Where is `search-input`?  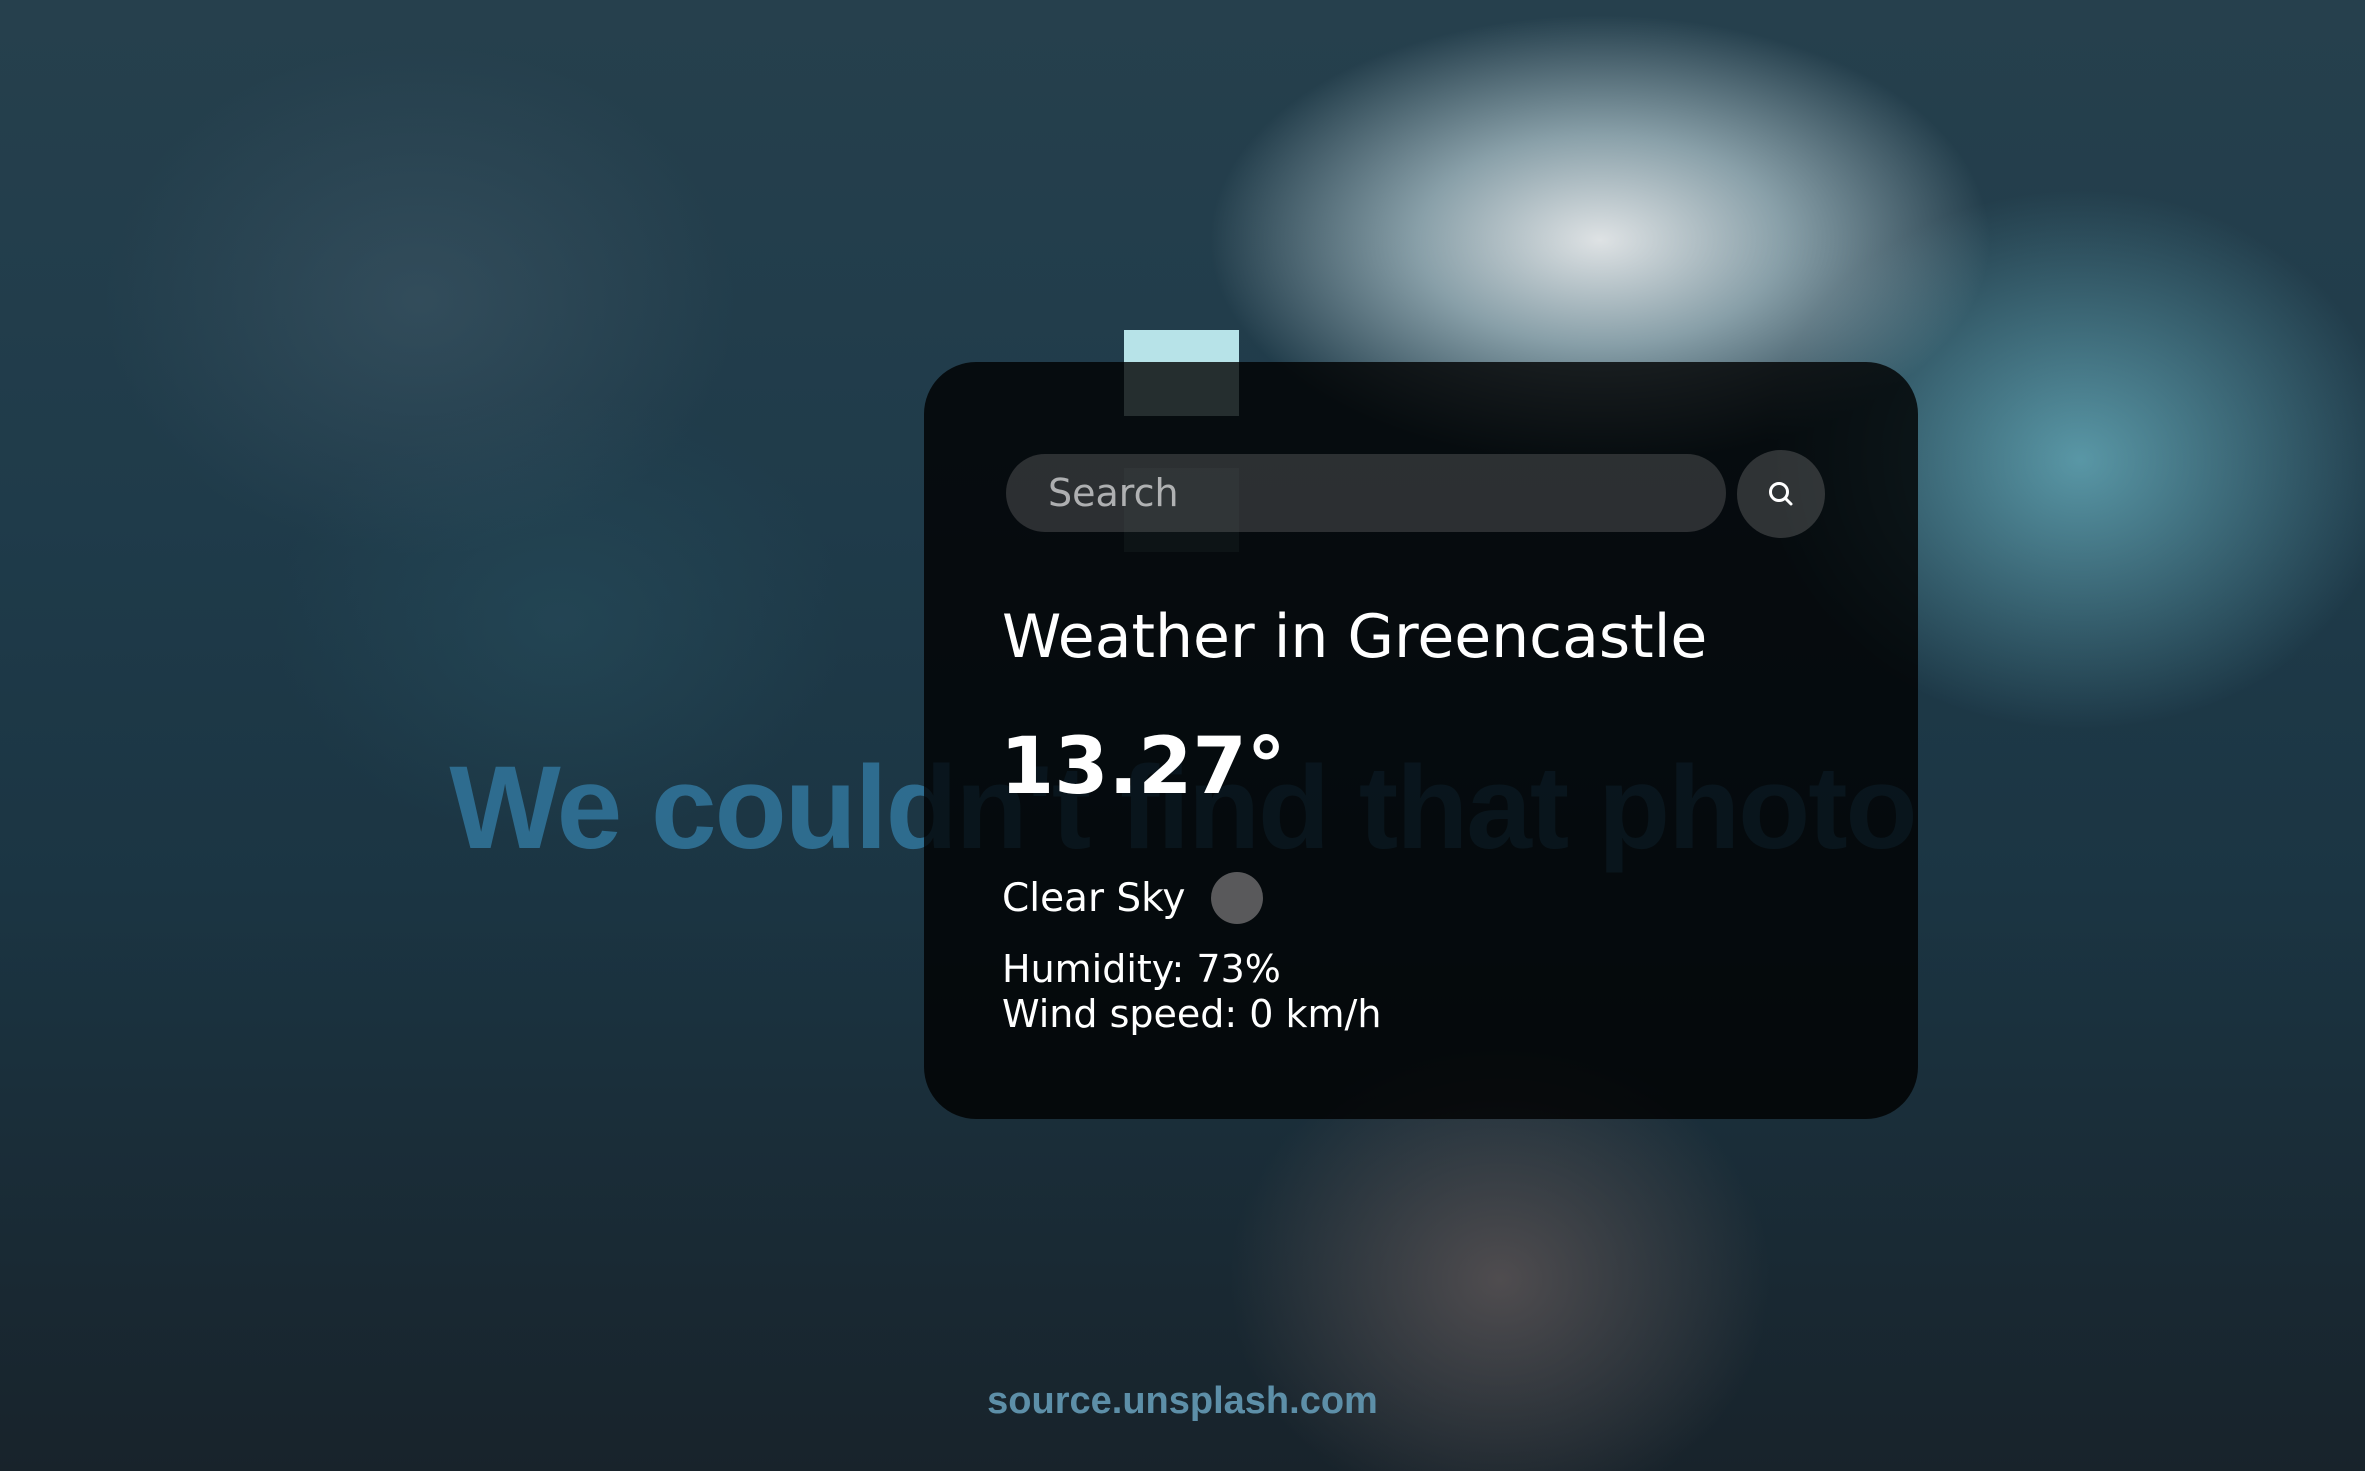
search-input is located at coordinates (1366, 493).